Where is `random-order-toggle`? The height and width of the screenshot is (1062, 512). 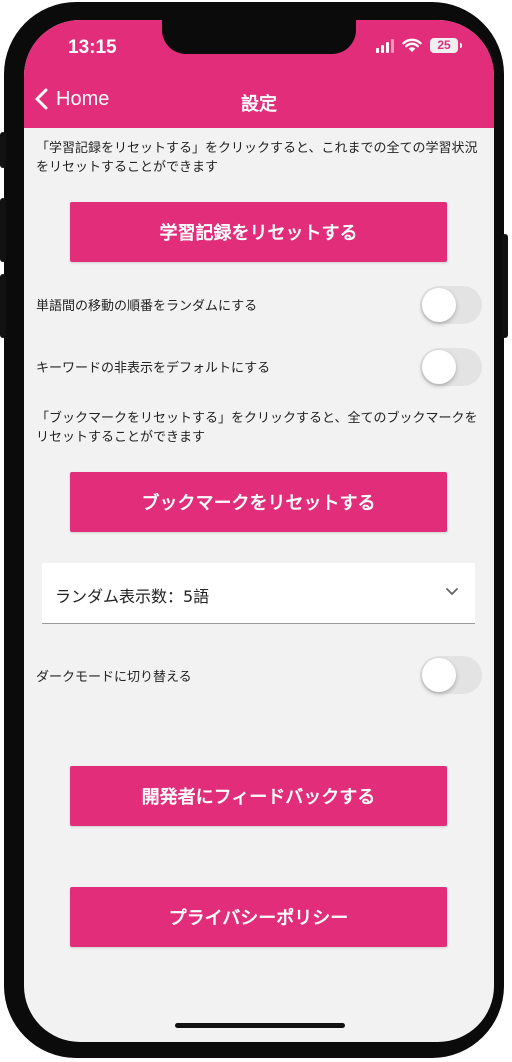
random-order-toggle is located at coordinates (451, 305).